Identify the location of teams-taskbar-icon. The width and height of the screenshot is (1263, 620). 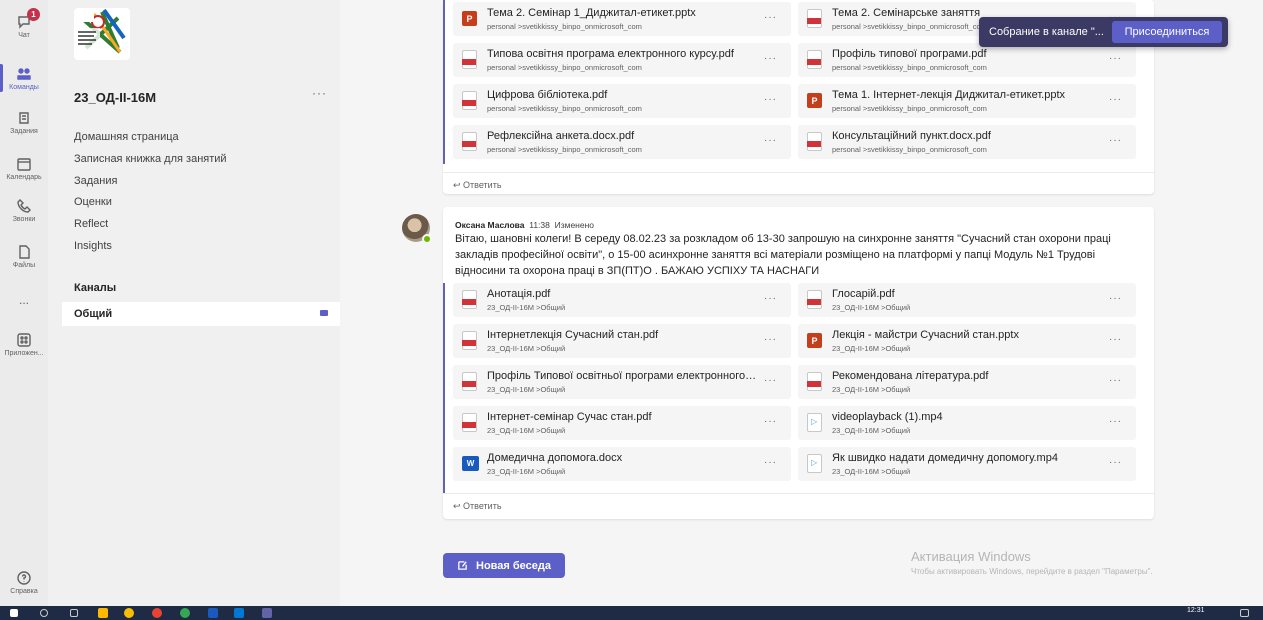
(267, 613).